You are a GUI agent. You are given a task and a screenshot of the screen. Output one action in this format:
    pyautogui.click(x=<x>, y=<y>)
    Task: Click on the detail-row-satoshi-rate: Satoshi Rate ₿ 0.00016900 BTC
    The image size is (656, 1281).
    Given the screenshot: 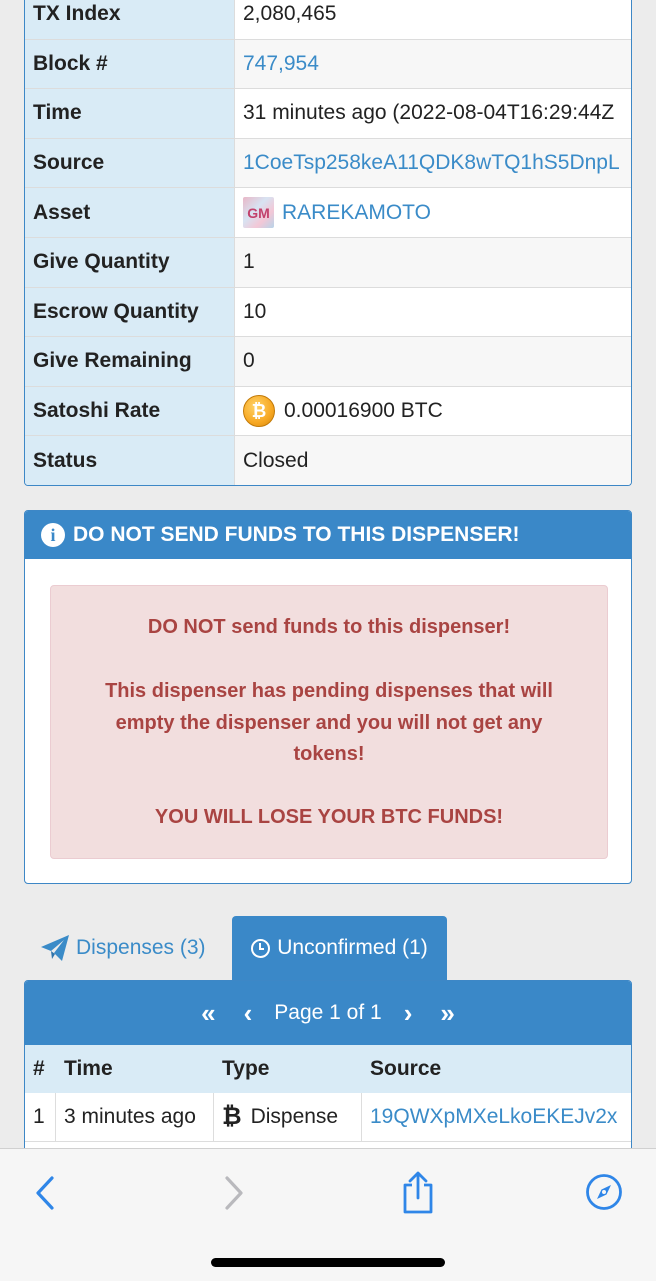 What is the action you would take?
    pyautogui.click(x=328, y=411)
    